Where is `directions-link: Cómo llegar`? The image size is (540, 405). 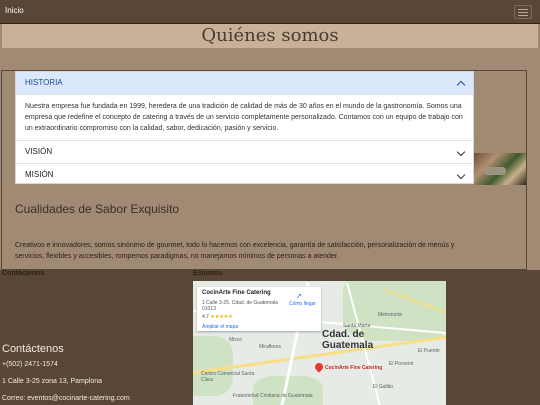
directions-link: Cómo llegar is located at coordinates (302, 304).